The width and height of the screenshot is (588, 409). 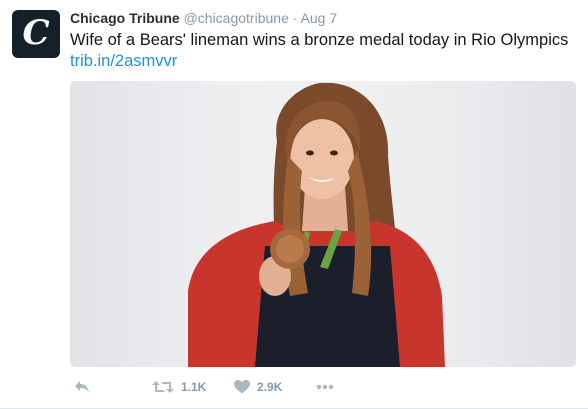 What do you see at coordinates (163, 387) in the screenshot?
I see `retweet-icon` at bounding box center [163, 387].